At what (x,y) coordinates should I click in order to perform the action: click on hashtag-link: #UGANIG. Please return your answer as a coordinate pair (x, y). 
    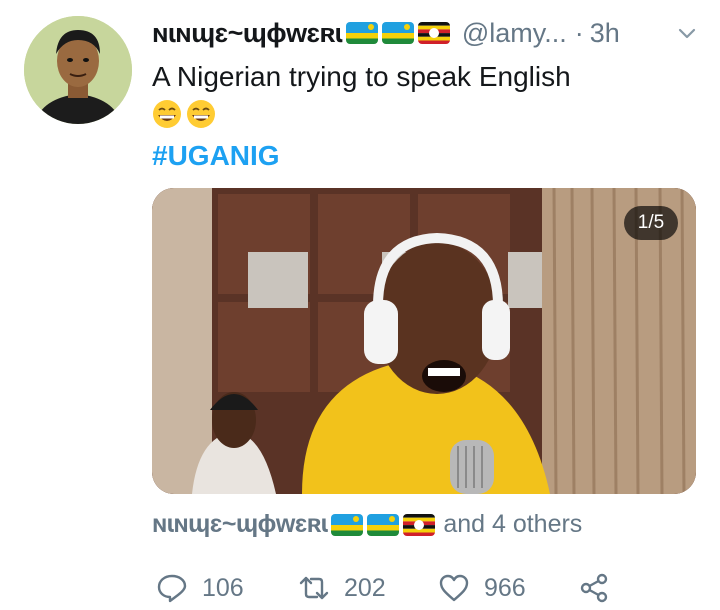
    Looking at the image, I should click on (426, 156).